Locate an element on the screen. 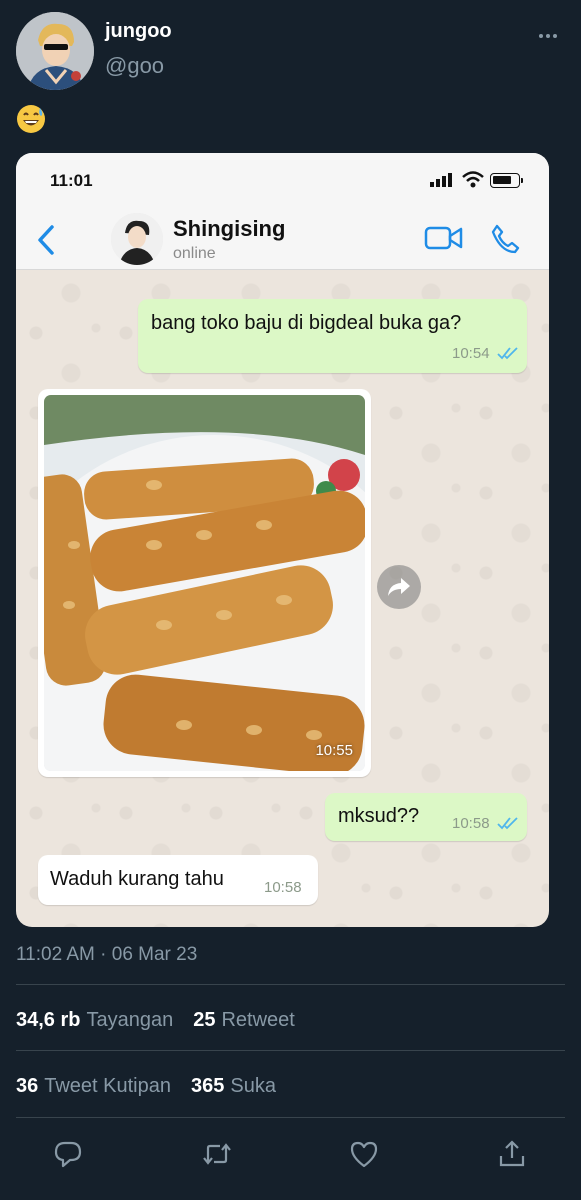 The image size is (581, 1200). status-bar-time: 11:01 is located at coordinates (71, 180).